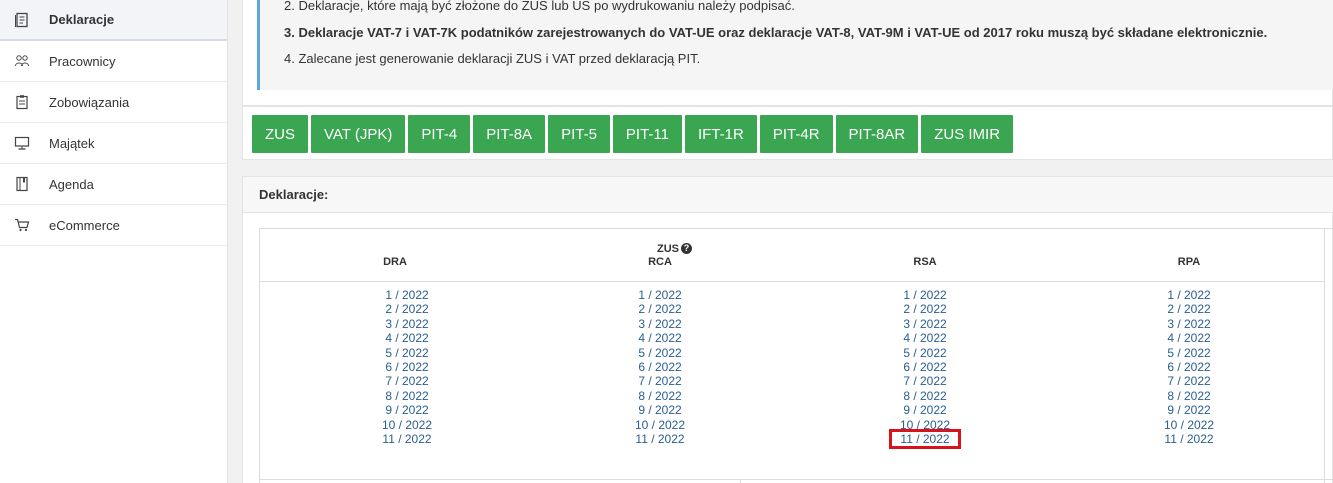 This screenshot has height=483, width=1333. Describe the element at coordinates (22, 143) in the screenshot. I see `monitor-icon` at that location.